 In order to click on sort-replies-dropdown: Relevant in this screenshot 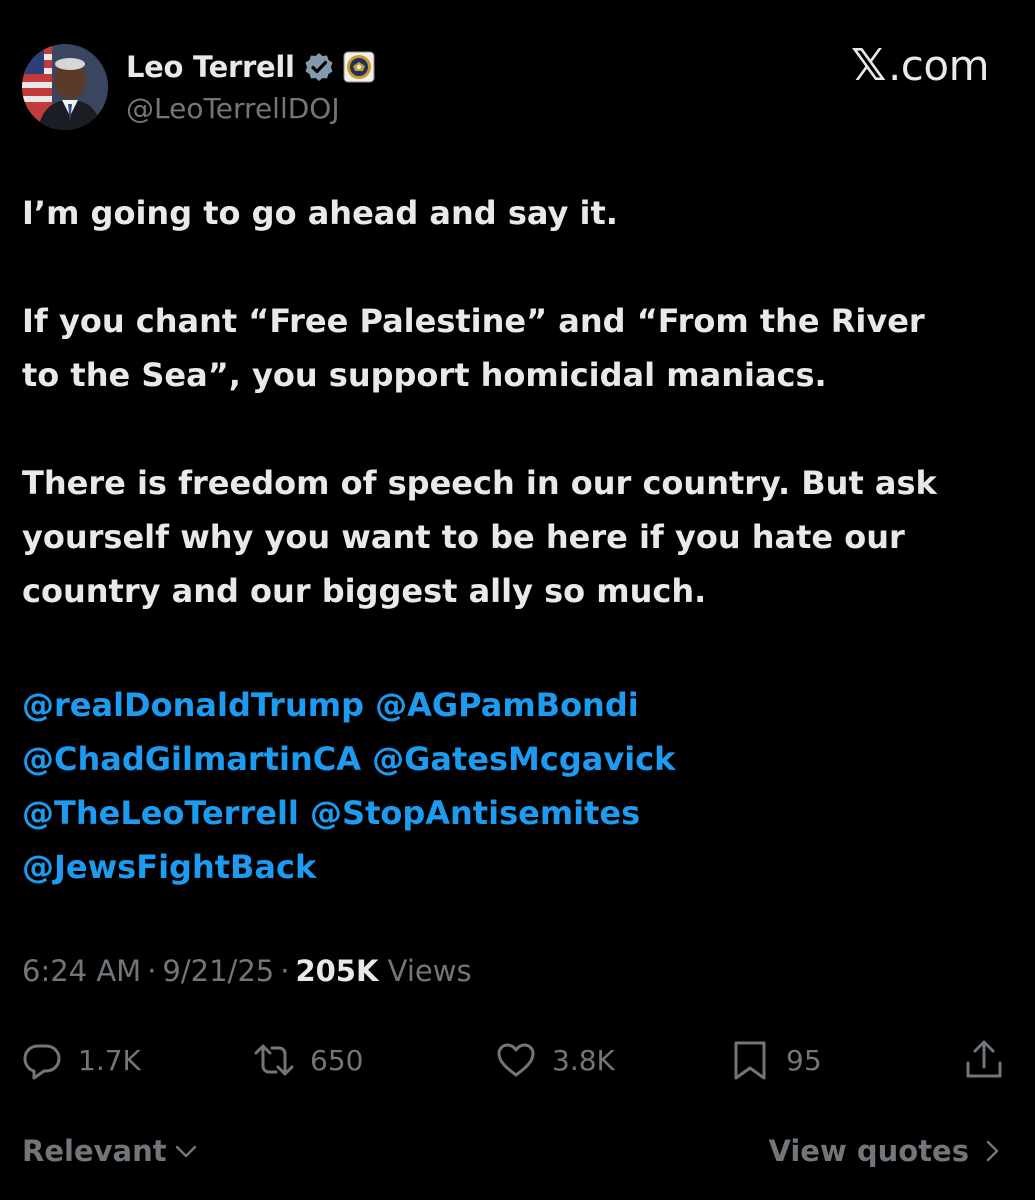, I will do `click(110, 1151)`.